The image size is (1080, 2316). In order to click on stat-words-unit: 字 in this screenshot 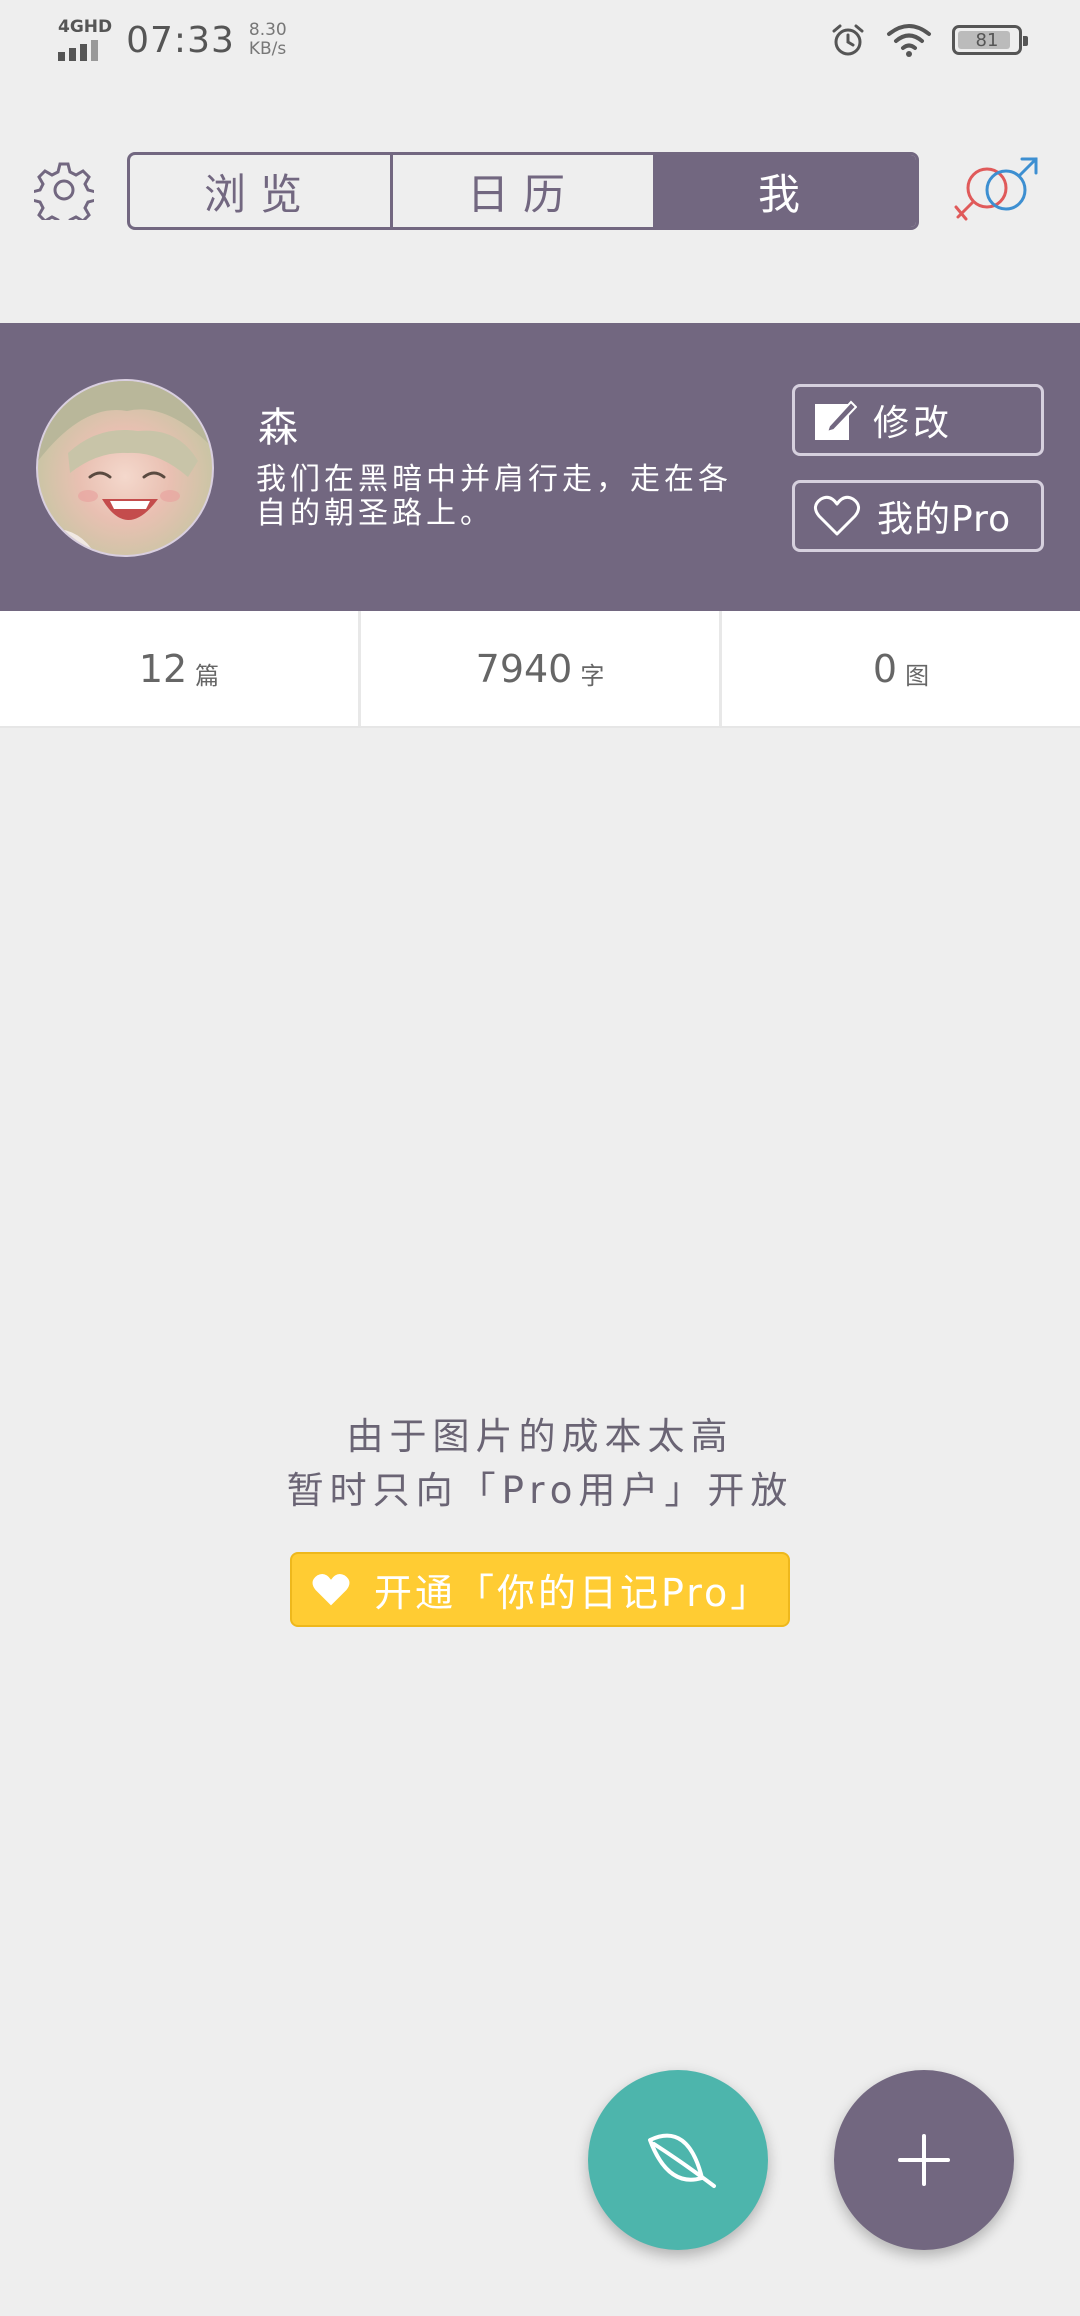, I will do `click(592, 676)`.